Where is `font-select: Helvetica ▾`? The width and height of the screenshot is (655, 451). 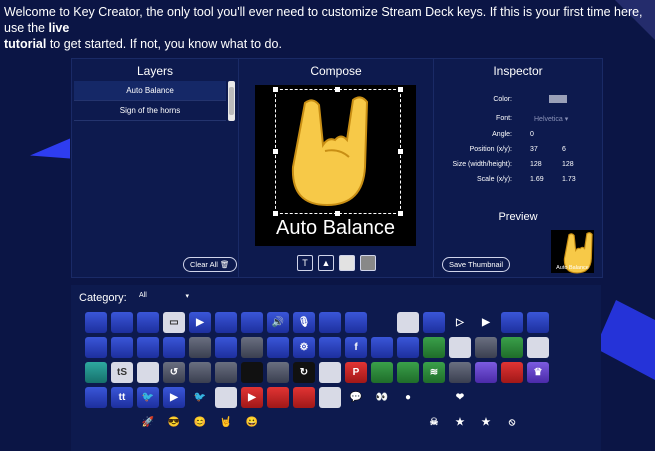 font-select: Helvetica ▾ is located at coordinates (551, 119).